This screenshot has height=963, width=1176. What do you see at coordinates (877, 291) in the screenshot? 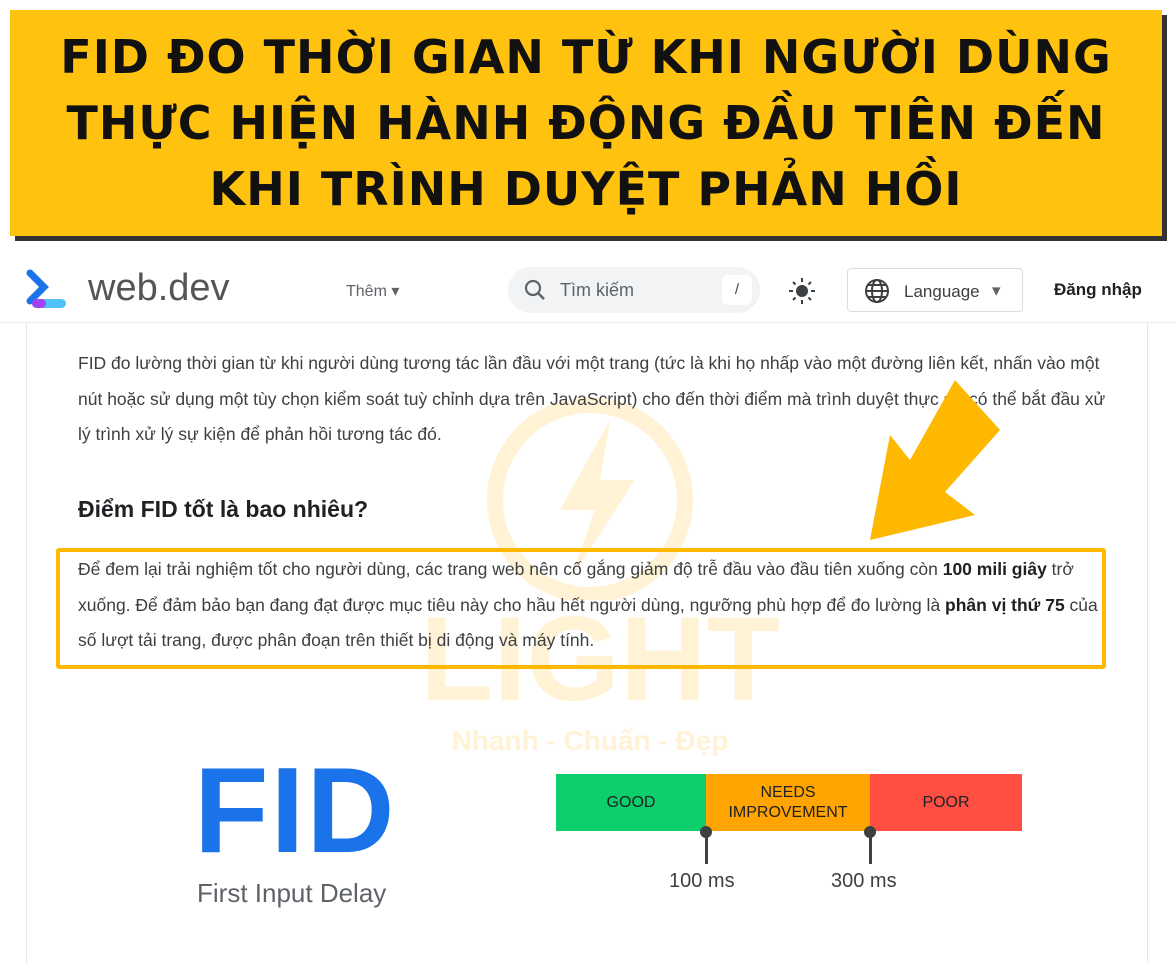
I see `globe-icon` at bounding box center [877, 291].